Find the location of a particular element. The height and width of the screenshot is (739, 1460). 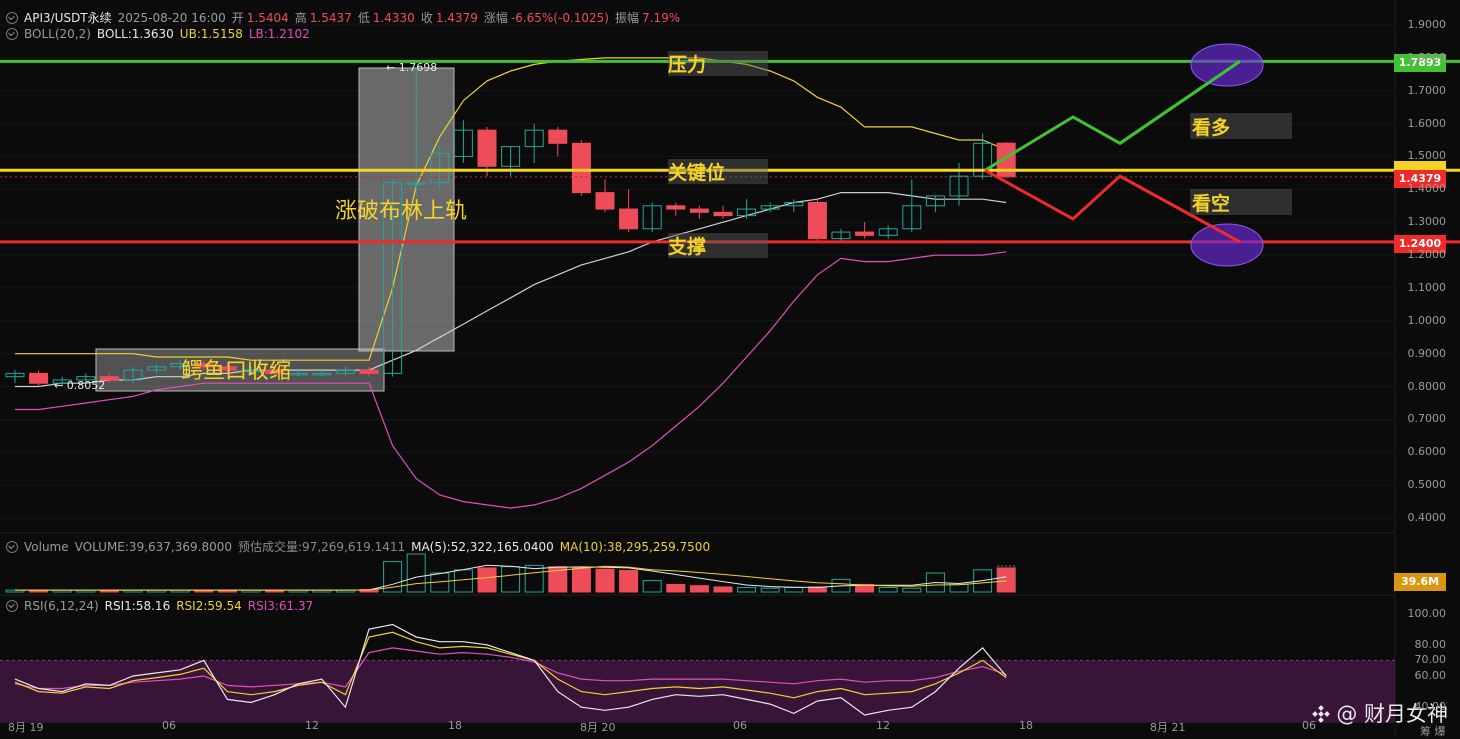

open-value: 1.5404 is located at coordinates (267, 17).